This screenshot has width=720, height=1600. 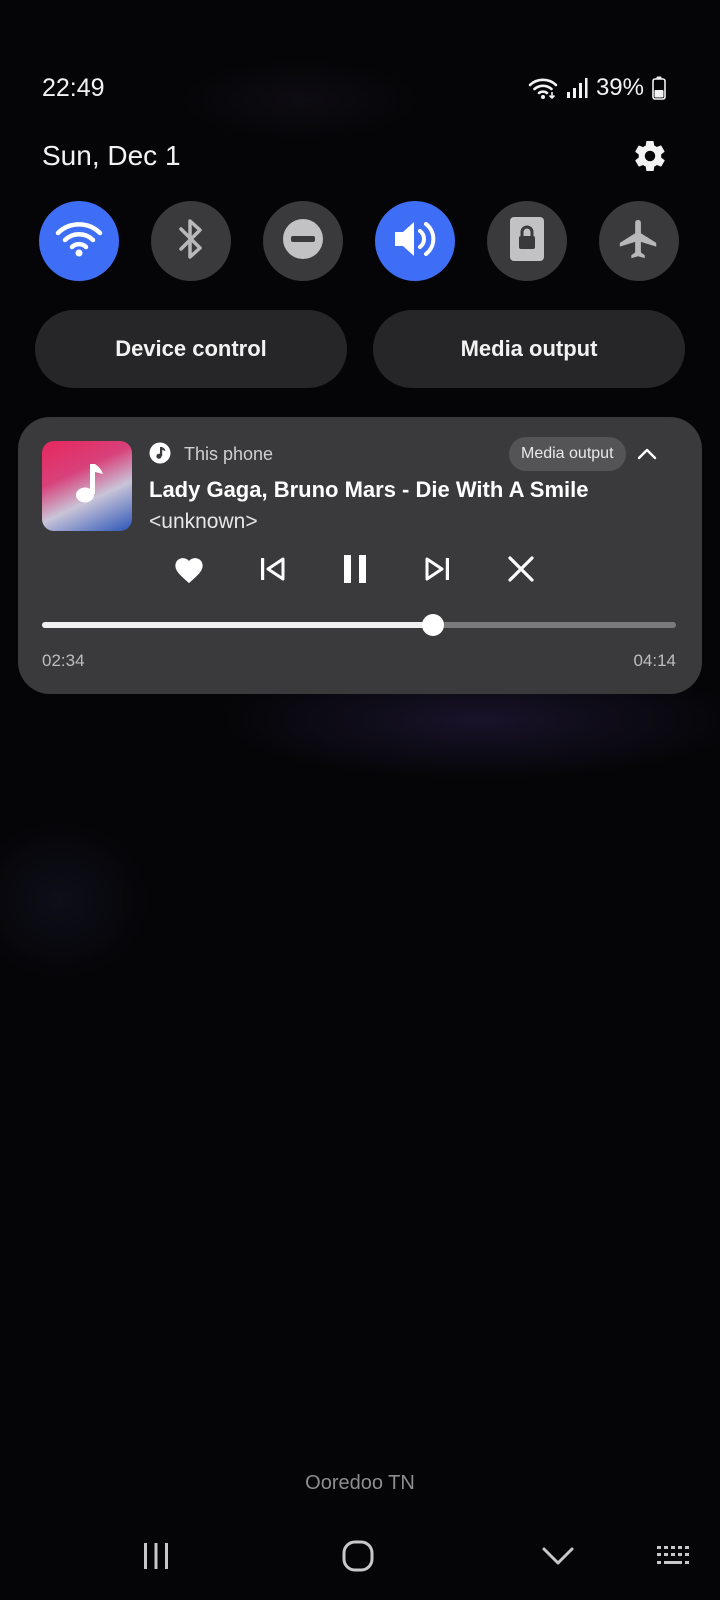 I want to click on battery-percent: 39%, so click(x=619, y=87).